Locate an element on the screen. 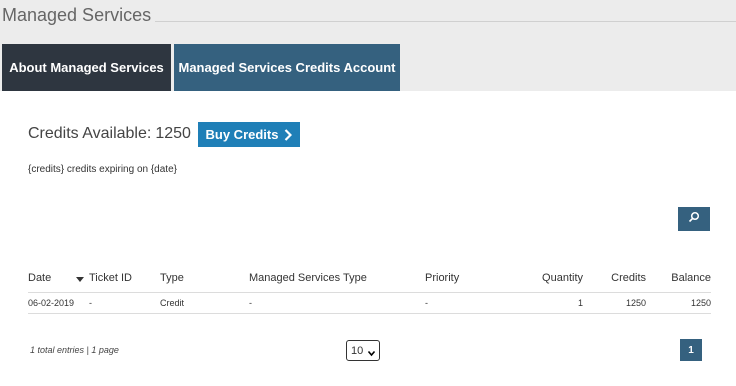 The height and width of the screenshot is (386, 736). chevron-right-icon is located at coordinates (288, 134).